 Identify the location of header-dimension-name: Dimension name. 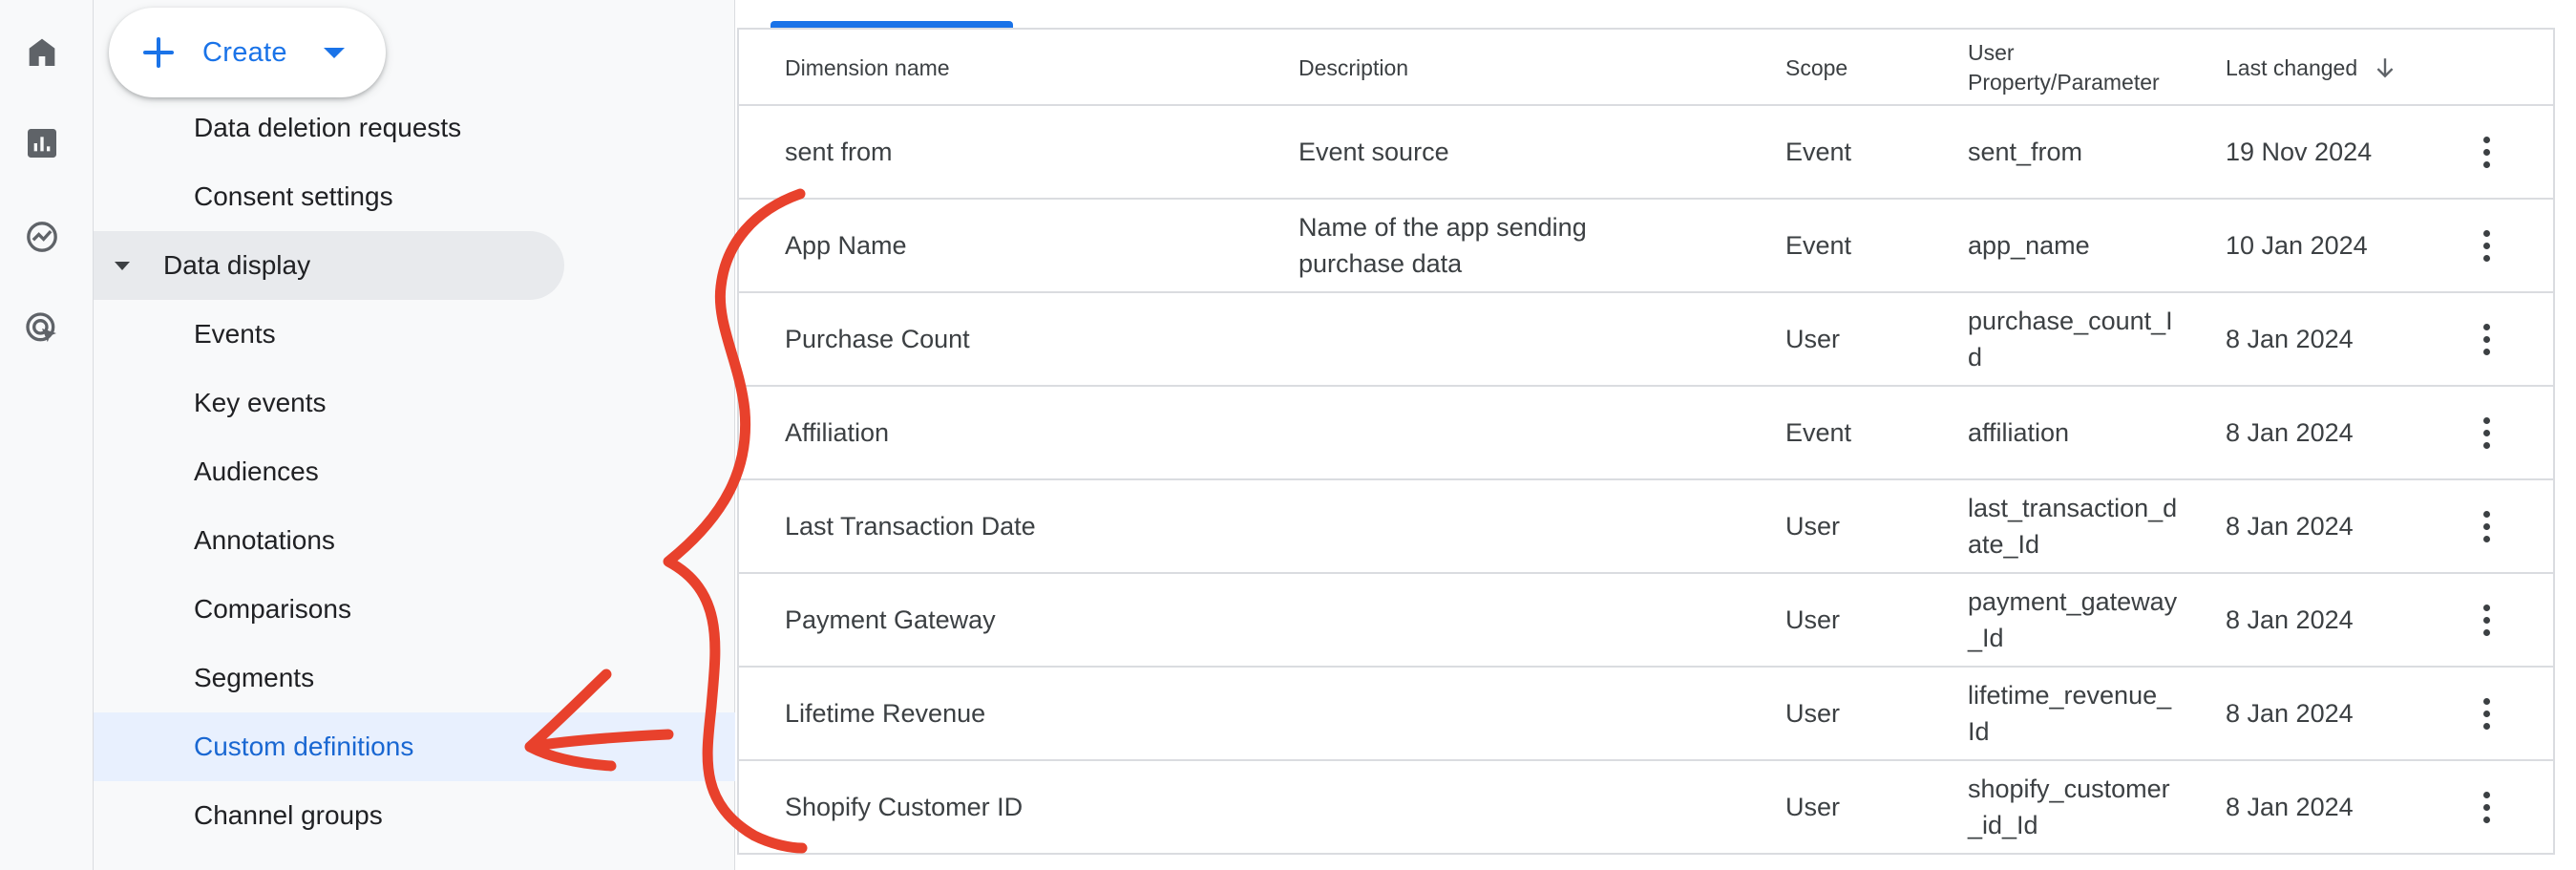
(1023, 68).